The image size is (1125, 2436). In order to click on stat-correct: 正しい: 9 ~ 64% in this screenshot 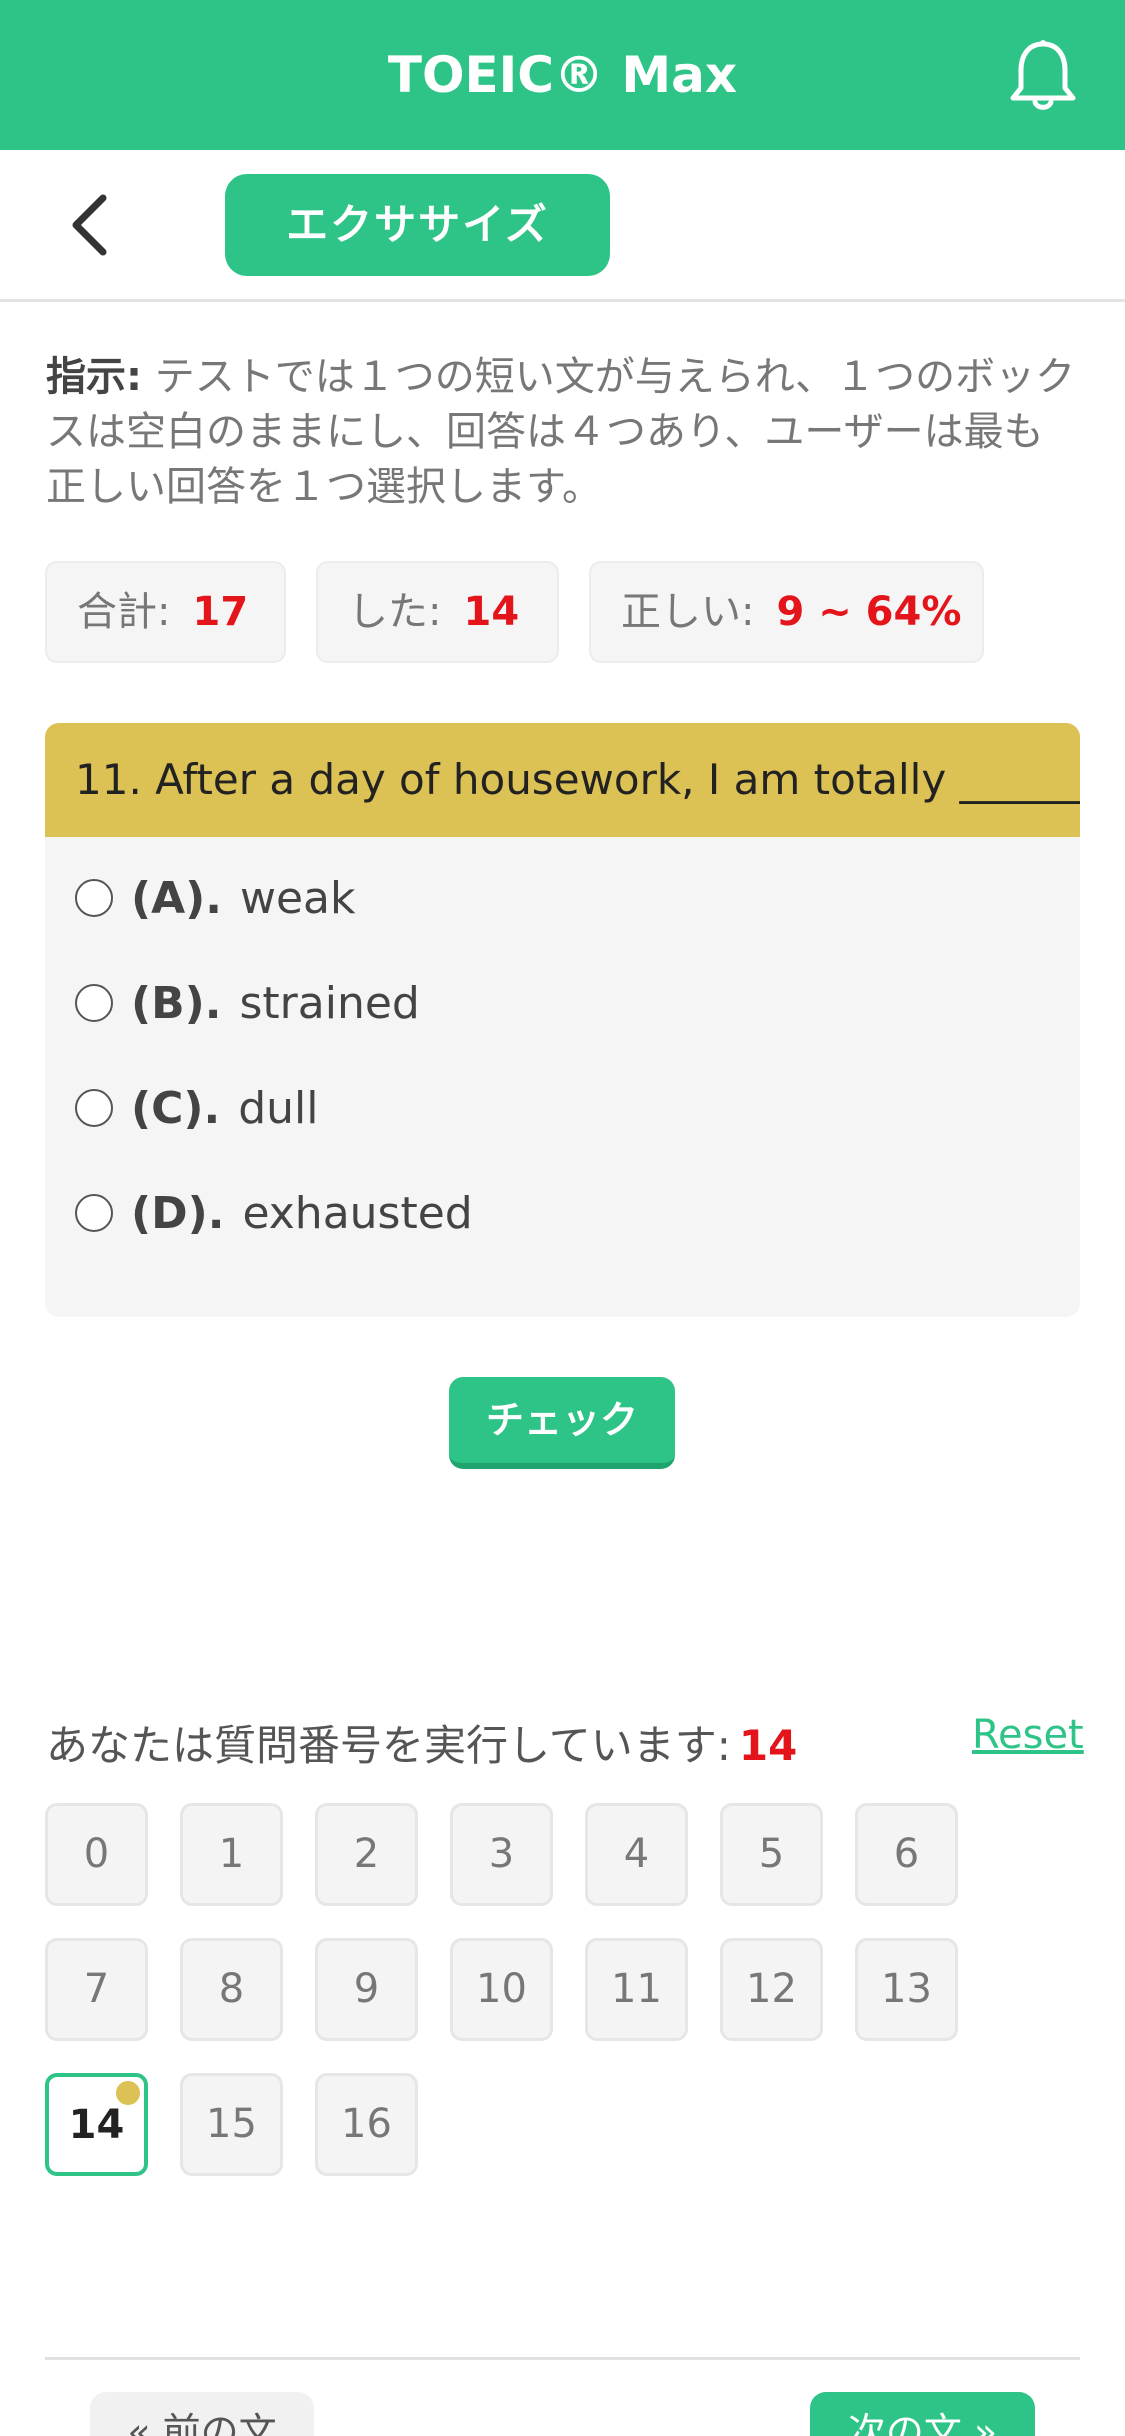, I will do `click(786, 612)`.